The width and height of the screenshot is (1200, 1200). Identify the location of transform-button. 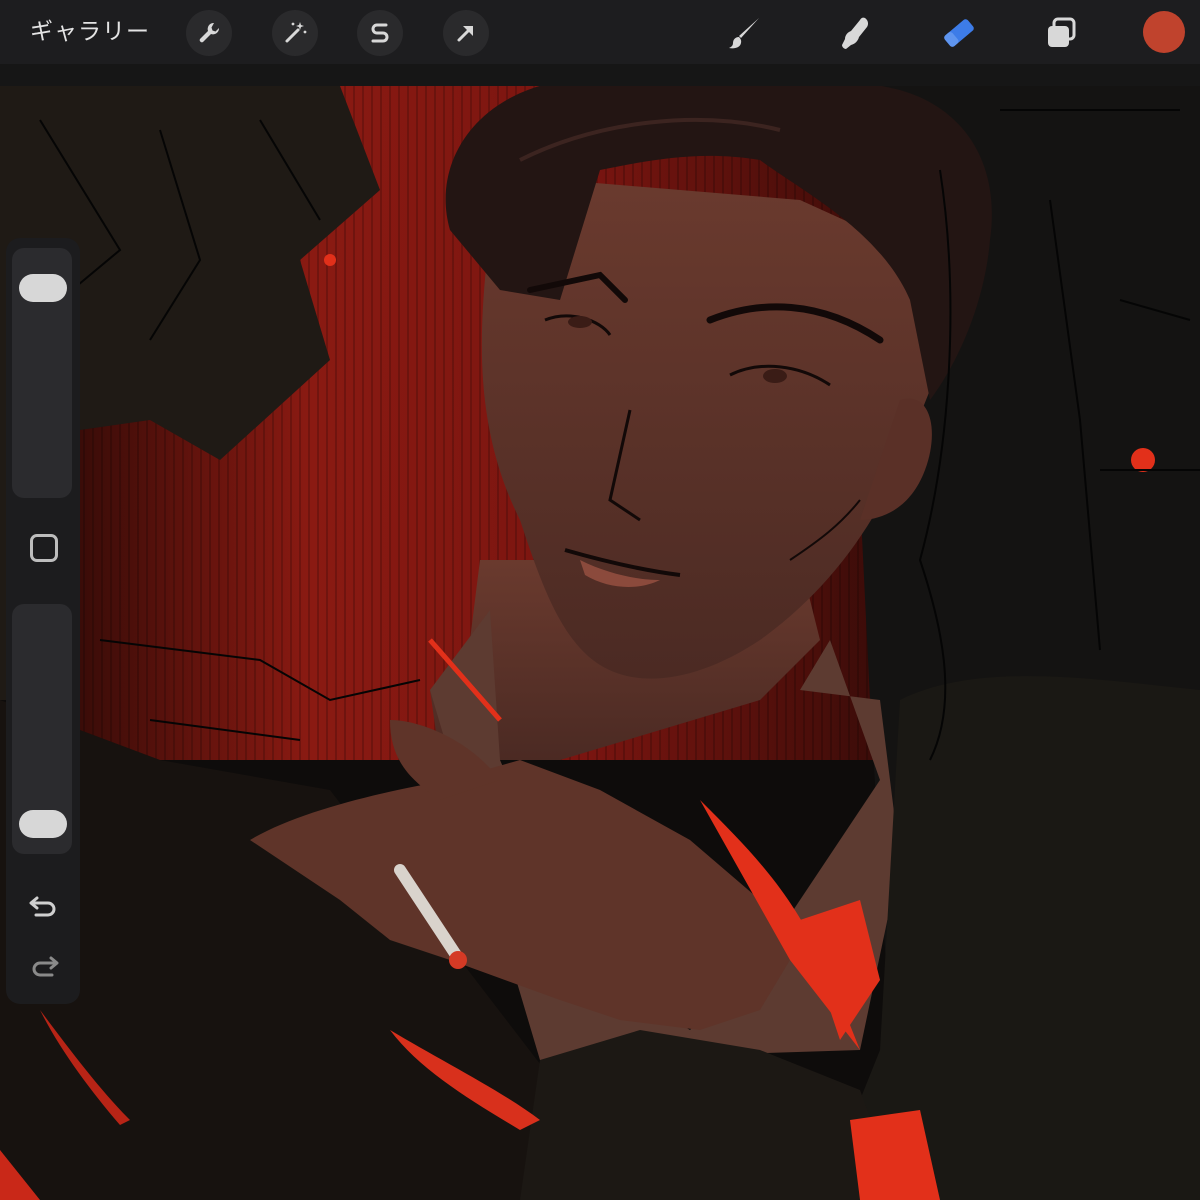
(466, 33).